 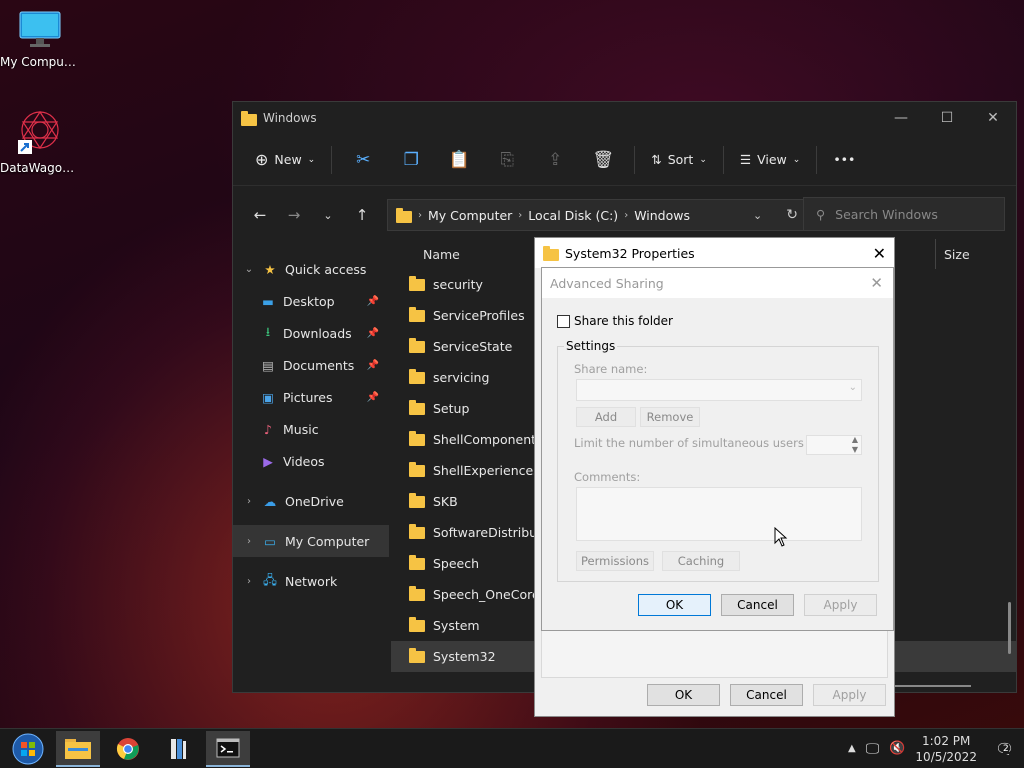 I want to click on taskbar-app, so click(x=178, y=749).